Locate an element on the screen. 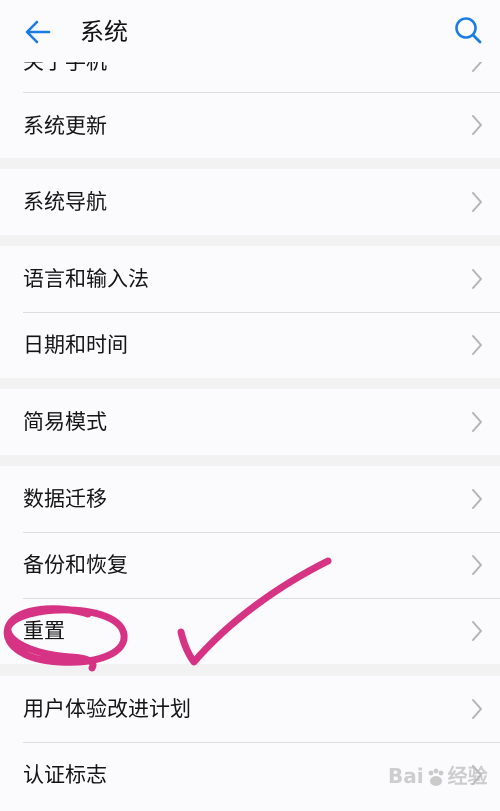  paw-icon is located at coordinates (436, 777).